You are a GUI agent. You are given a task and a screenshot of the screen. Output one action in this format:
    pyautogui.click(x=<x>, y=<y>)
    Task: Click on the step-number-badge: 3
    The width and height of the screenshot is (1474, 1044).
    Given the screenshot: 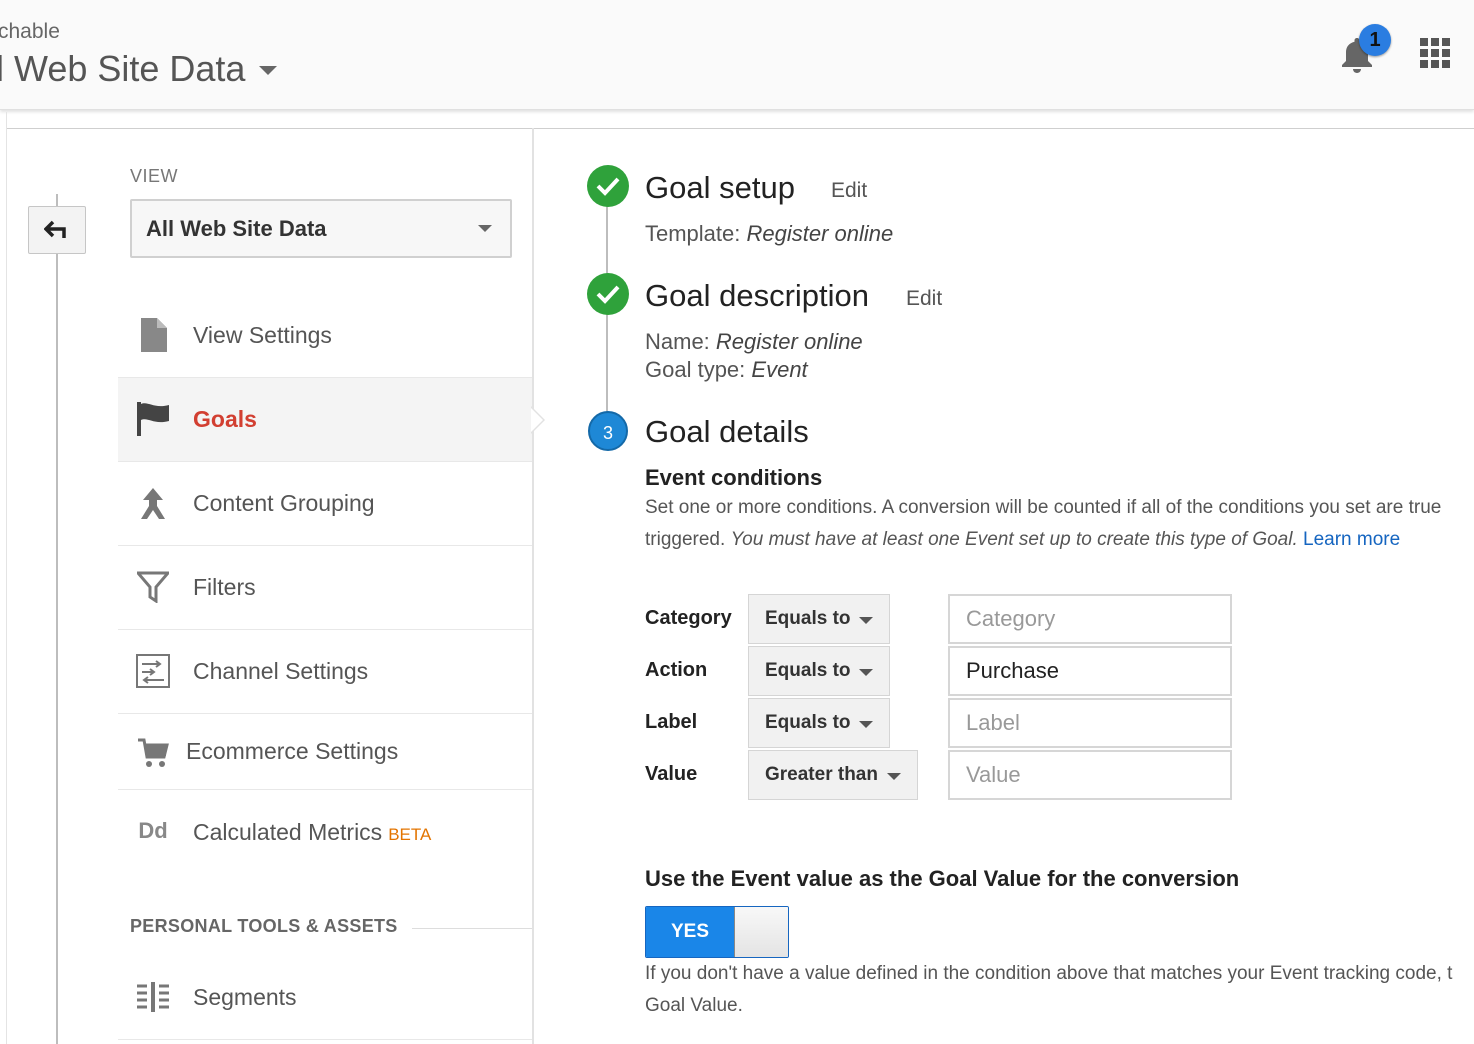 What is the action you would take?
    pyautogui.click(x=608, y=431)
    